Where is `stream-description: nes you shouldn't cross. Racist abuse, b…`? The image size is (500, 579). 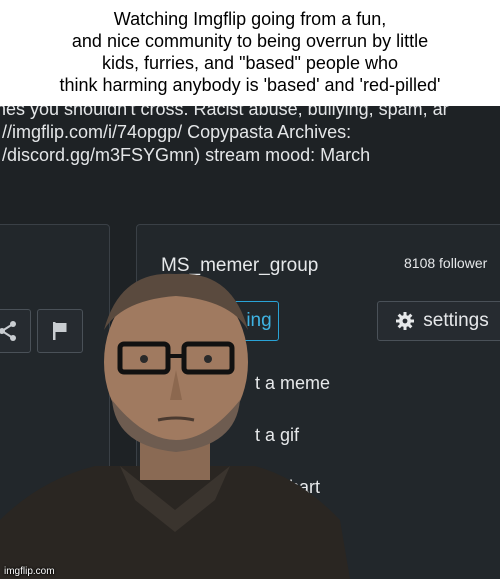
stream-description: nes you shouldn't cross. Racist abuse, b… is located at coordinates (250, 136).